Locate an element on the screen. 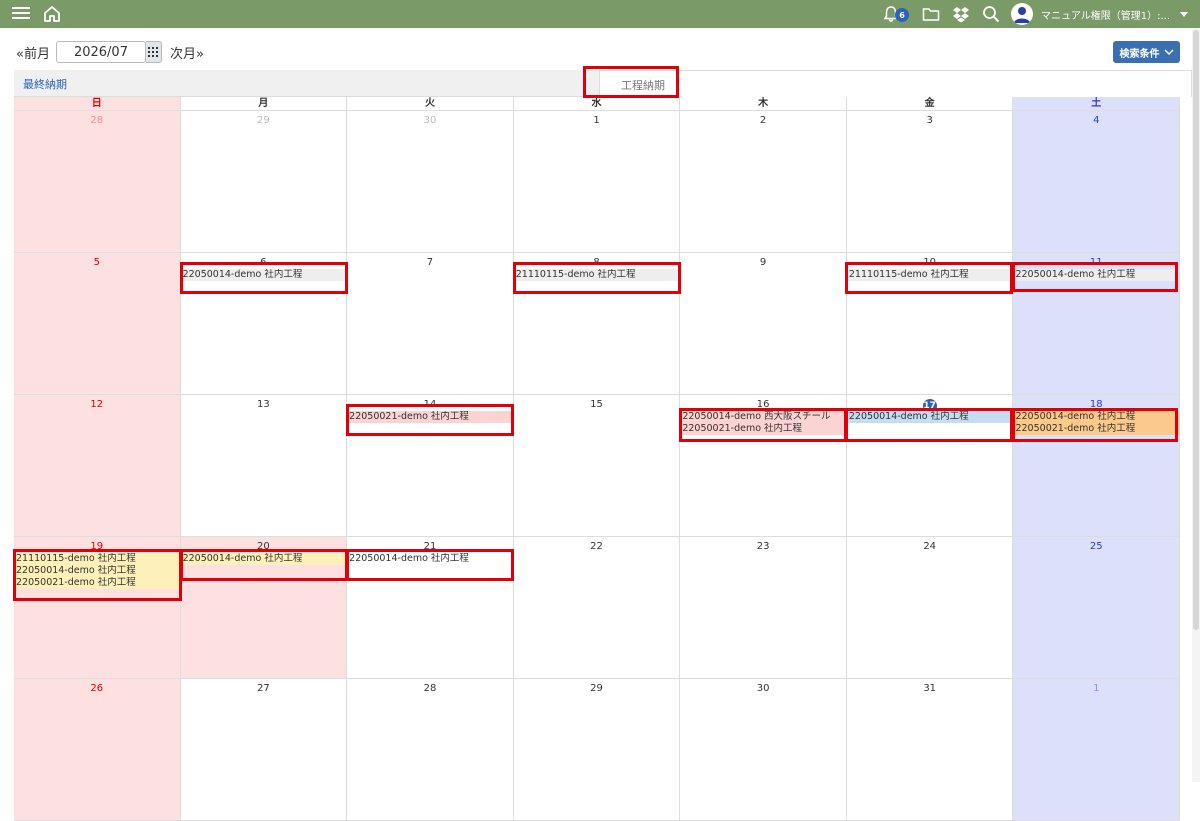 Image resolution: width=1200 pixels, height=821 pixels. calendar-day: 31 is located at coordinates (930, 750).